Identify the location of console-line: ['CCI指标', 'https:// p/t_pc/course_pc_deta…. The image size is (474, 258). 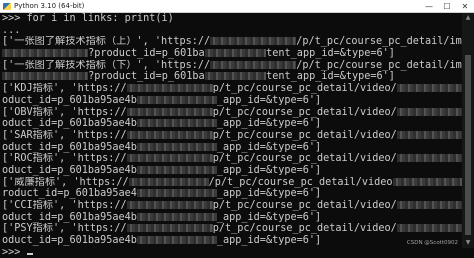
(232, 206).